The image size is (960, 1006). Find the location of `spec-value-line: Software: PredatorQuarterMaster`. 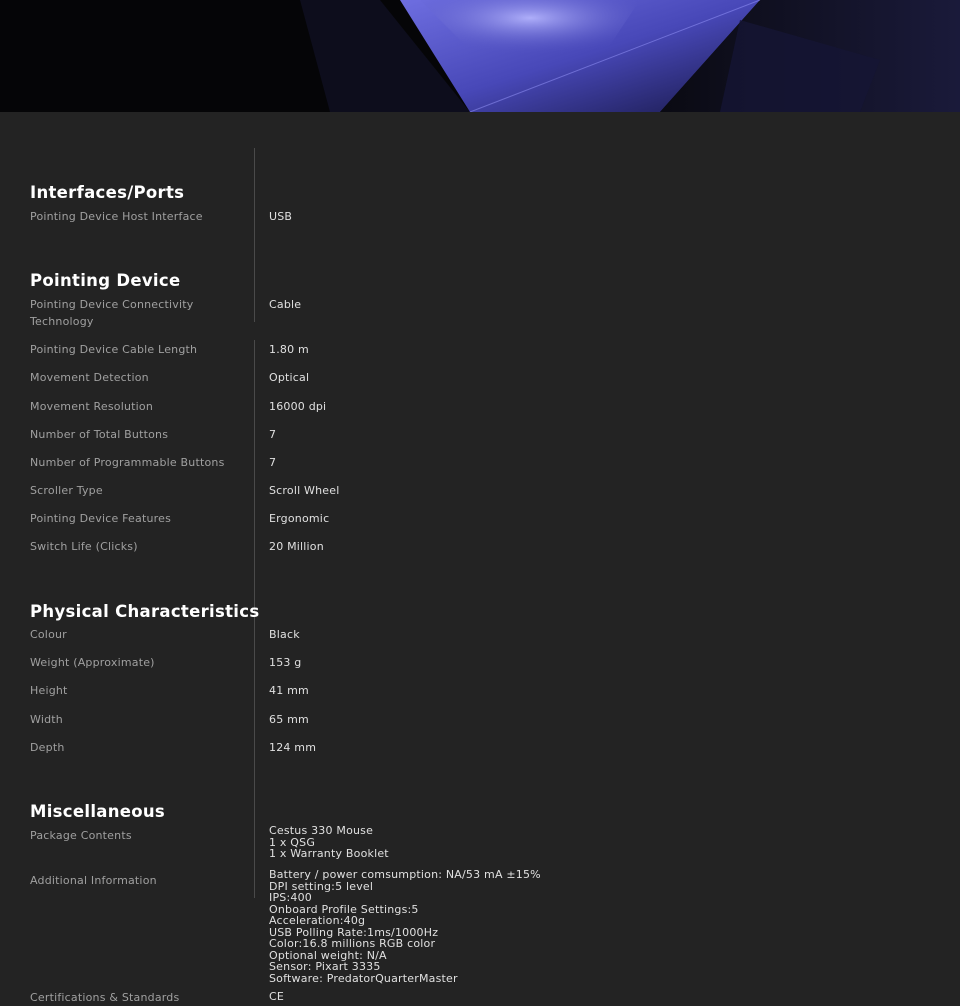

spec-value-line: Software: PredatorQuarterMaster is located at coordinates (363, 978).